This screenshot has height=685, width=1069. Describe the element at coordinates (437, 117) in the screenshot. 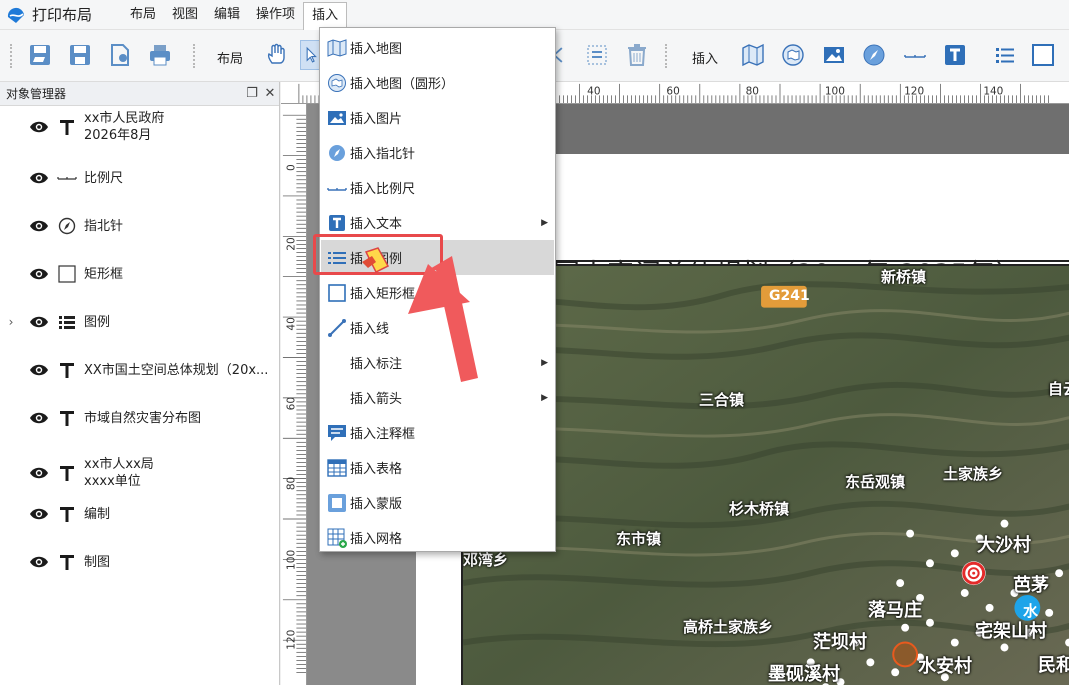

I see `insert-image-menu-item: 插入图片` at that location.